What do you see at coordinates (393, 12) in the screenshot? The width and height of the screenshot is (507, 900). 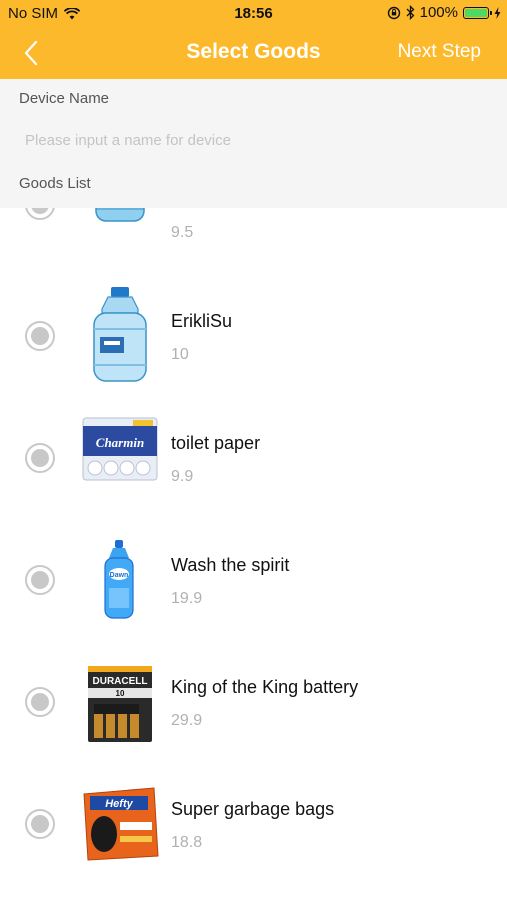 I see `orientation-lock-icon` at bounding box center [393, 12].